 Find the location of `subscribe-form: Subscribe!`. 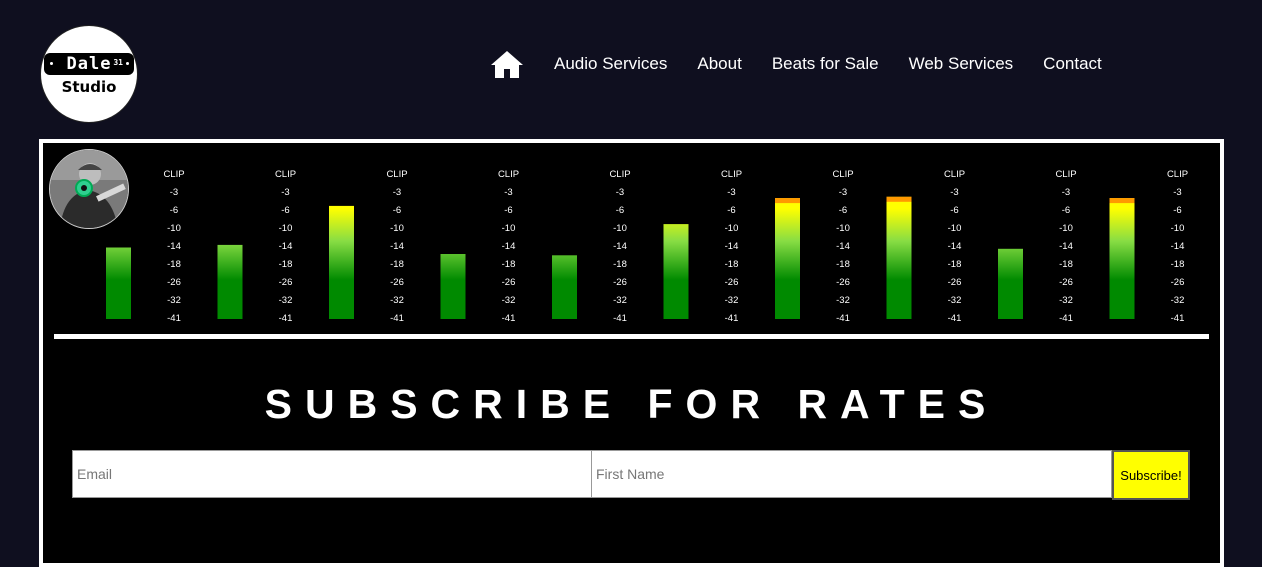

subscribe-form: Subscribe! is located at coordinates (632, 475).